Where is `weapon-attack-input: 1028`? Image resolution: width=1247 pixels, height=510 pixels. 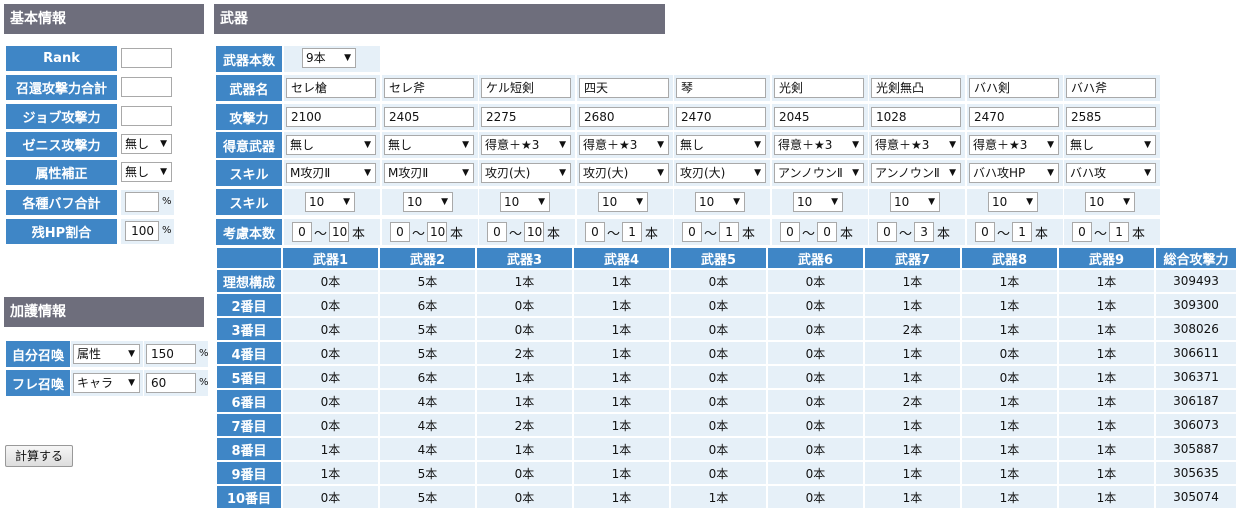 weapon-attack-input: 1028 is located at coordinates (916, 117).